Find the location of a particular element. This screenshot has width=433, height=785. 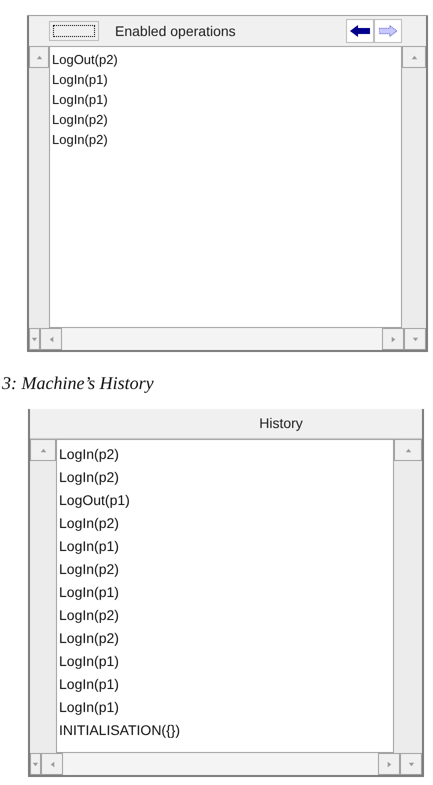

back-button is located at coordinates (360, 31).